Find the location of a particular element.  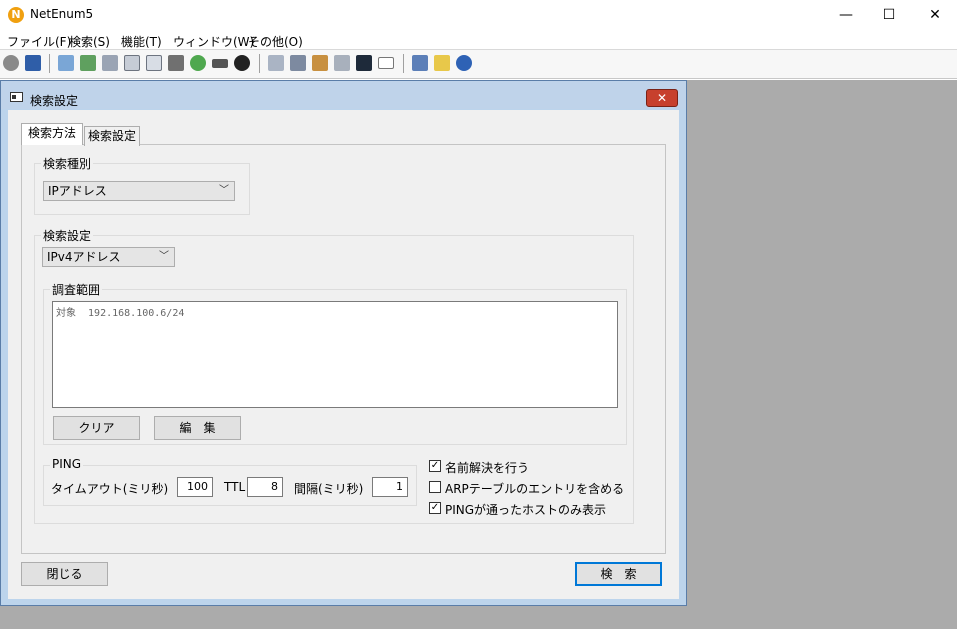

interval-input: 1 is located at coordinates (390, 487).